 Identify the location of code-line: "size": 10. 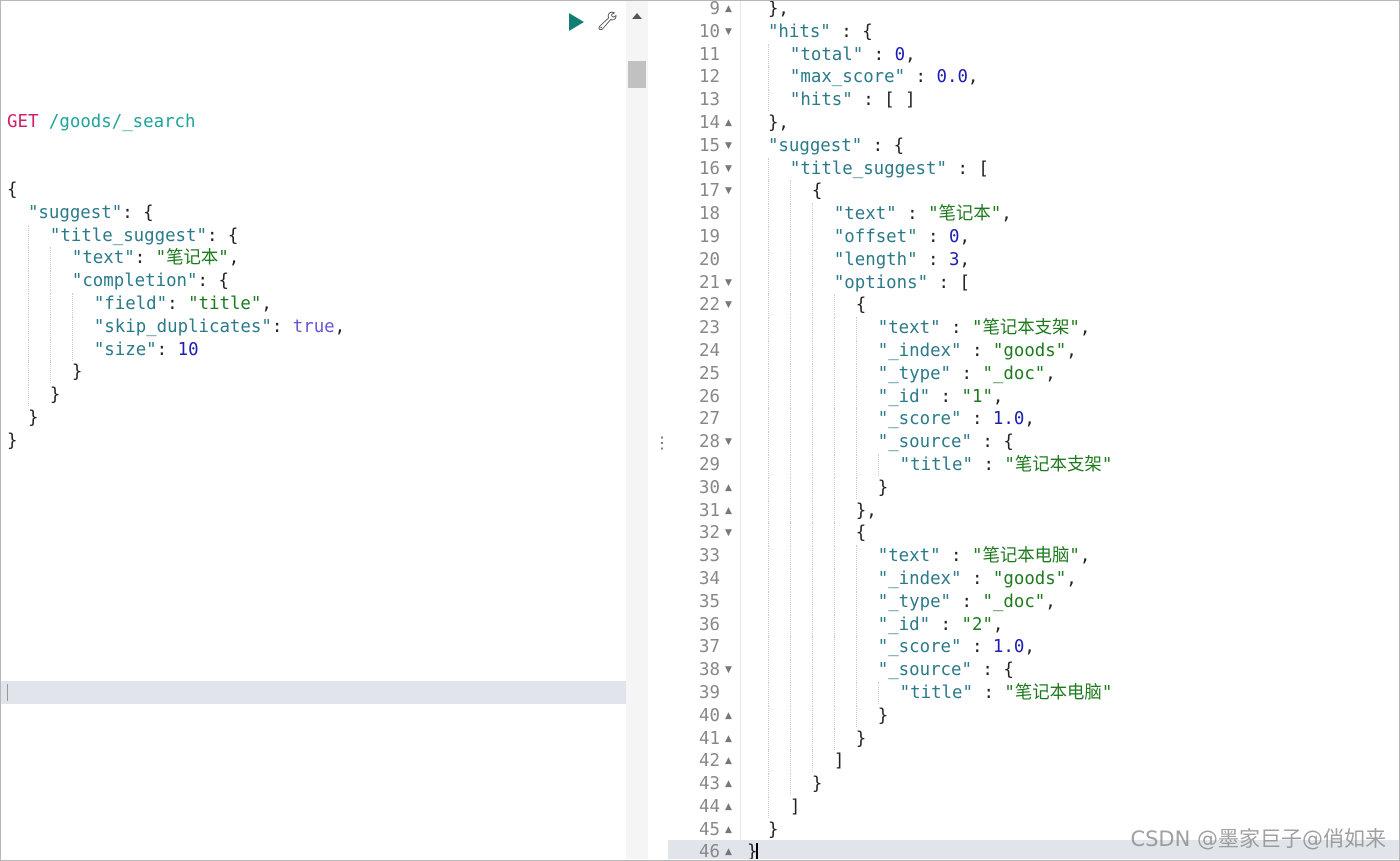
(176, 350).